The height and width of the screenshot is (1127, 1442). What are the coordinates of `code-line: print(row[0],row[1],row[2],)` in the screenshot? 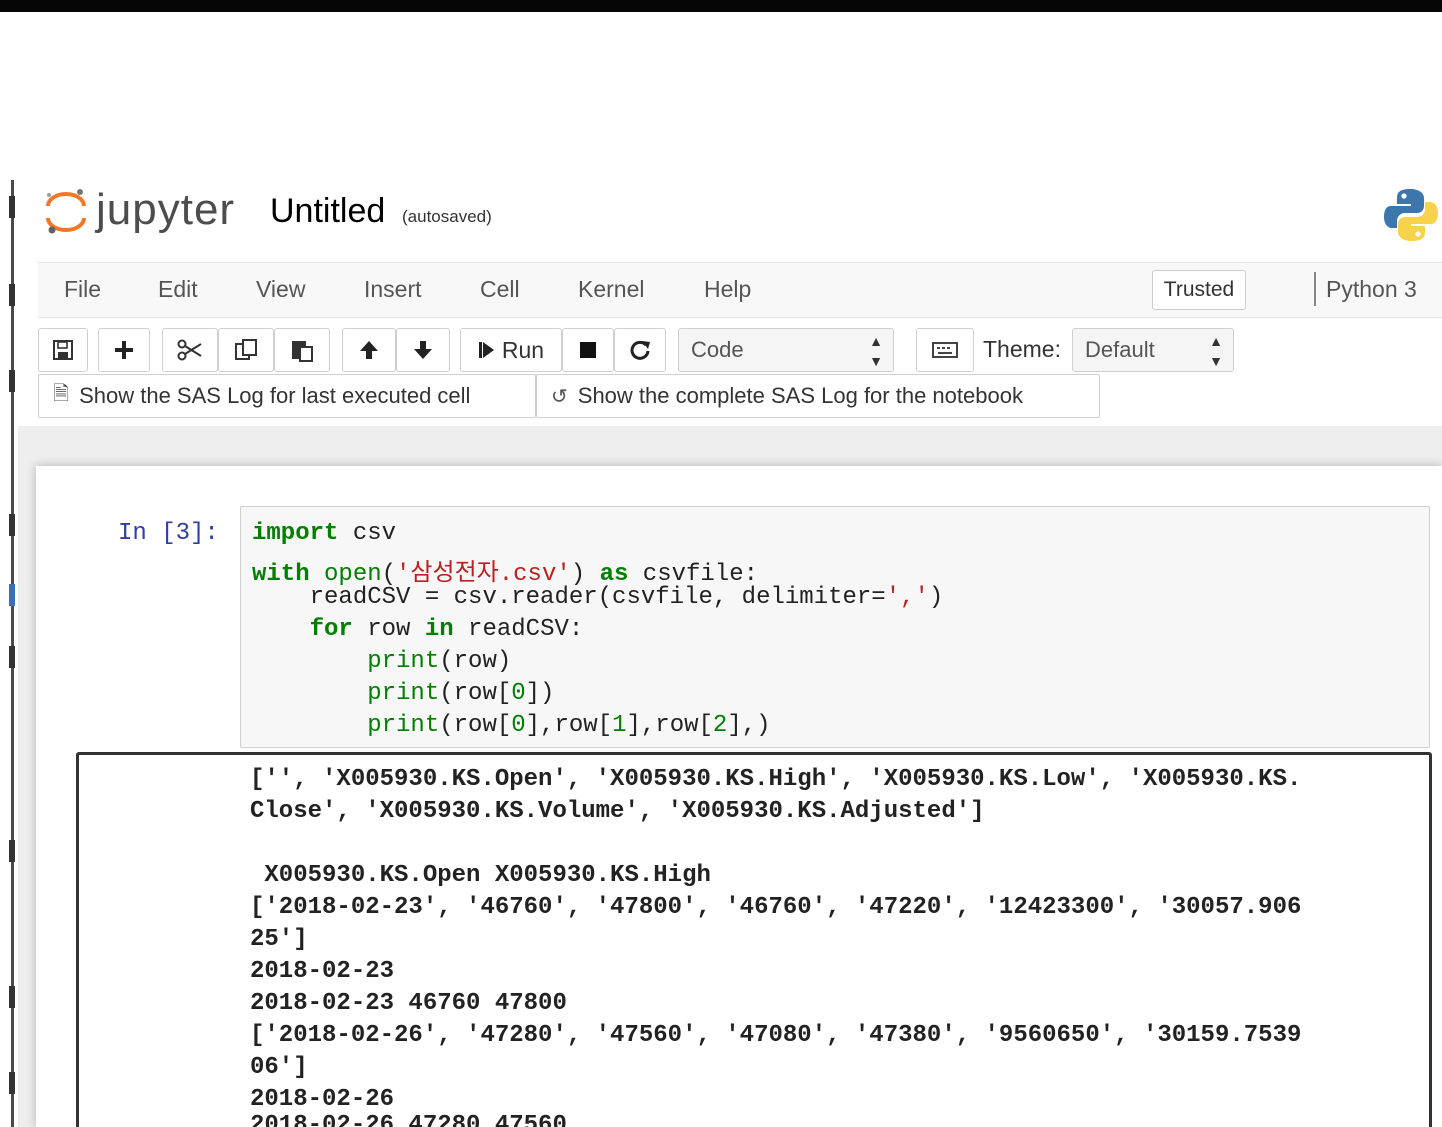 It's located at (569, 725).